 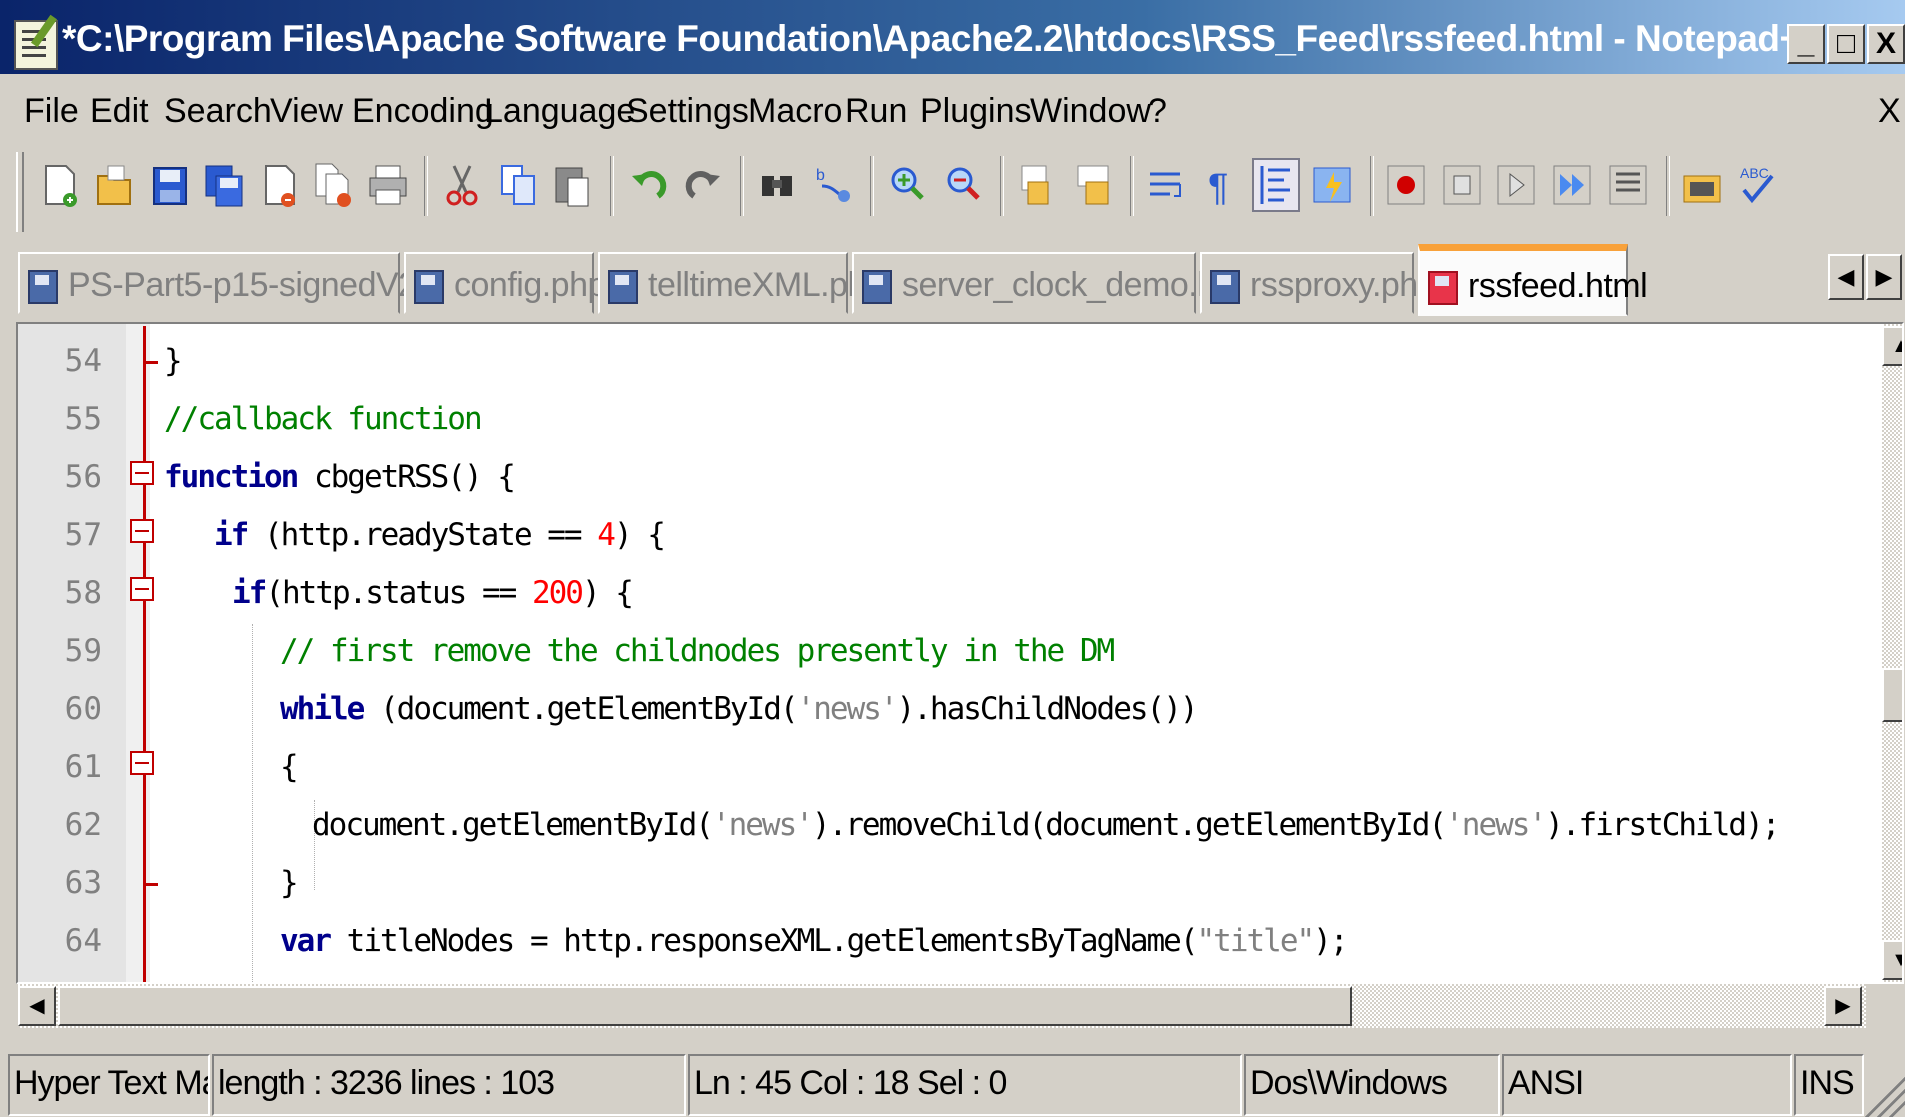 I want to click on menu-plugins: Plugins, so click(x=976, y=111).